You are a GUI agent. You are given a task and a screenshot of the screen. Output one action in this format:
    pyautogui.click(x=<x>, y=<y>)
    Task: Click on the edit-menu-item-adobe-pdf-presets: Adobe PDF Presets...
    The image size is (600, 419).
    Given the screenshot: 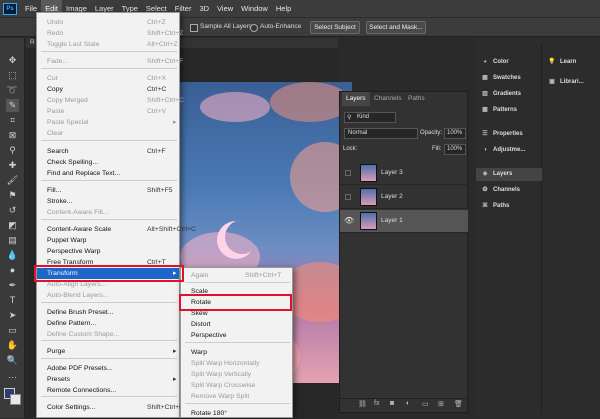 What is the action you would take?
    pyautogui.click(x=108, y=368)
    